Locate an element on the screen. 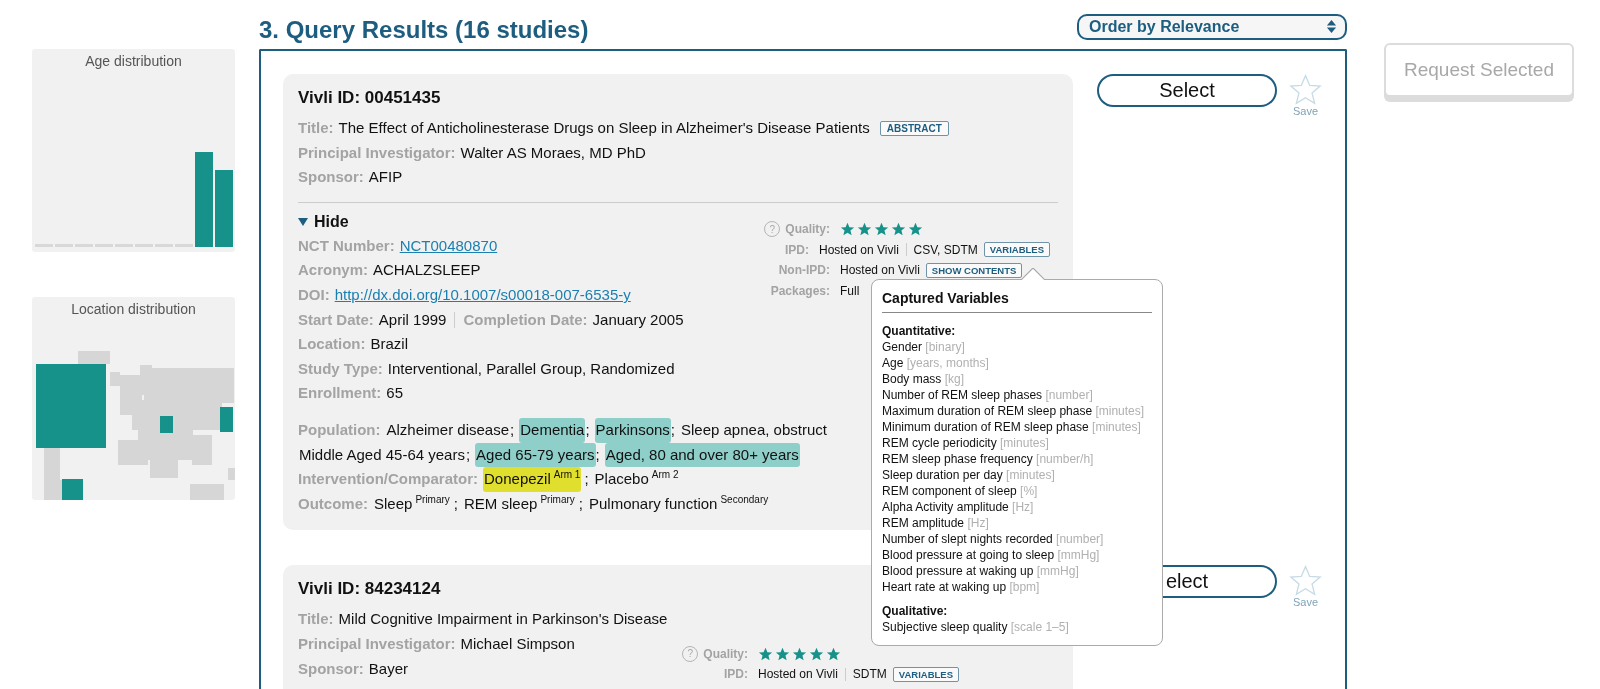 This screenshot has height=689, width=1600. field-value: Brazil is located at coordinates (389, 344).